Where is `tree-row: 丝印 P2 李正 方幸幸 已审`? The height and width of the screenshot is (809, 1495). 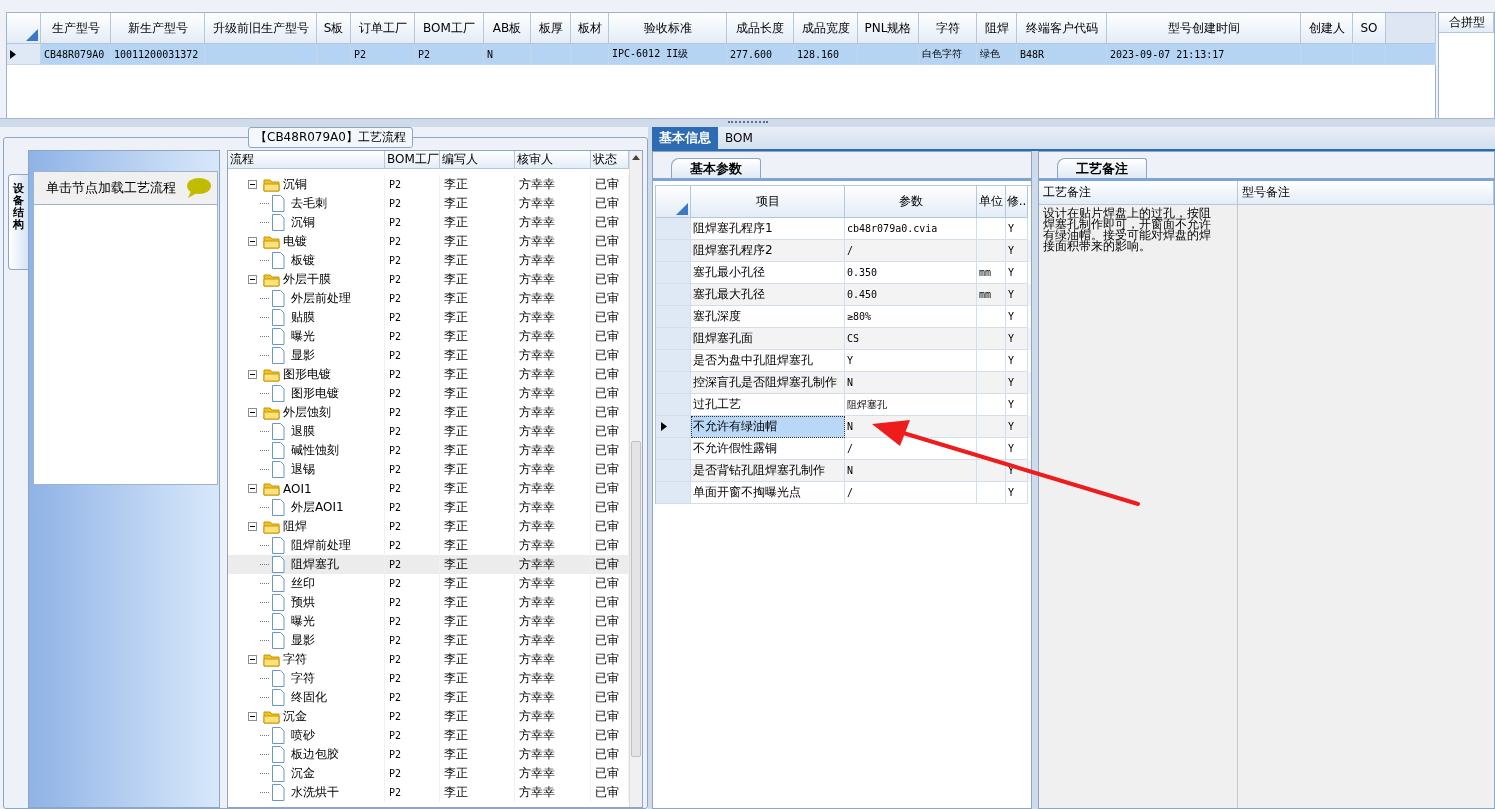
tree-row: 丝印 P2 李正 方幸幸 已审 is located at coordinates (428, 583).